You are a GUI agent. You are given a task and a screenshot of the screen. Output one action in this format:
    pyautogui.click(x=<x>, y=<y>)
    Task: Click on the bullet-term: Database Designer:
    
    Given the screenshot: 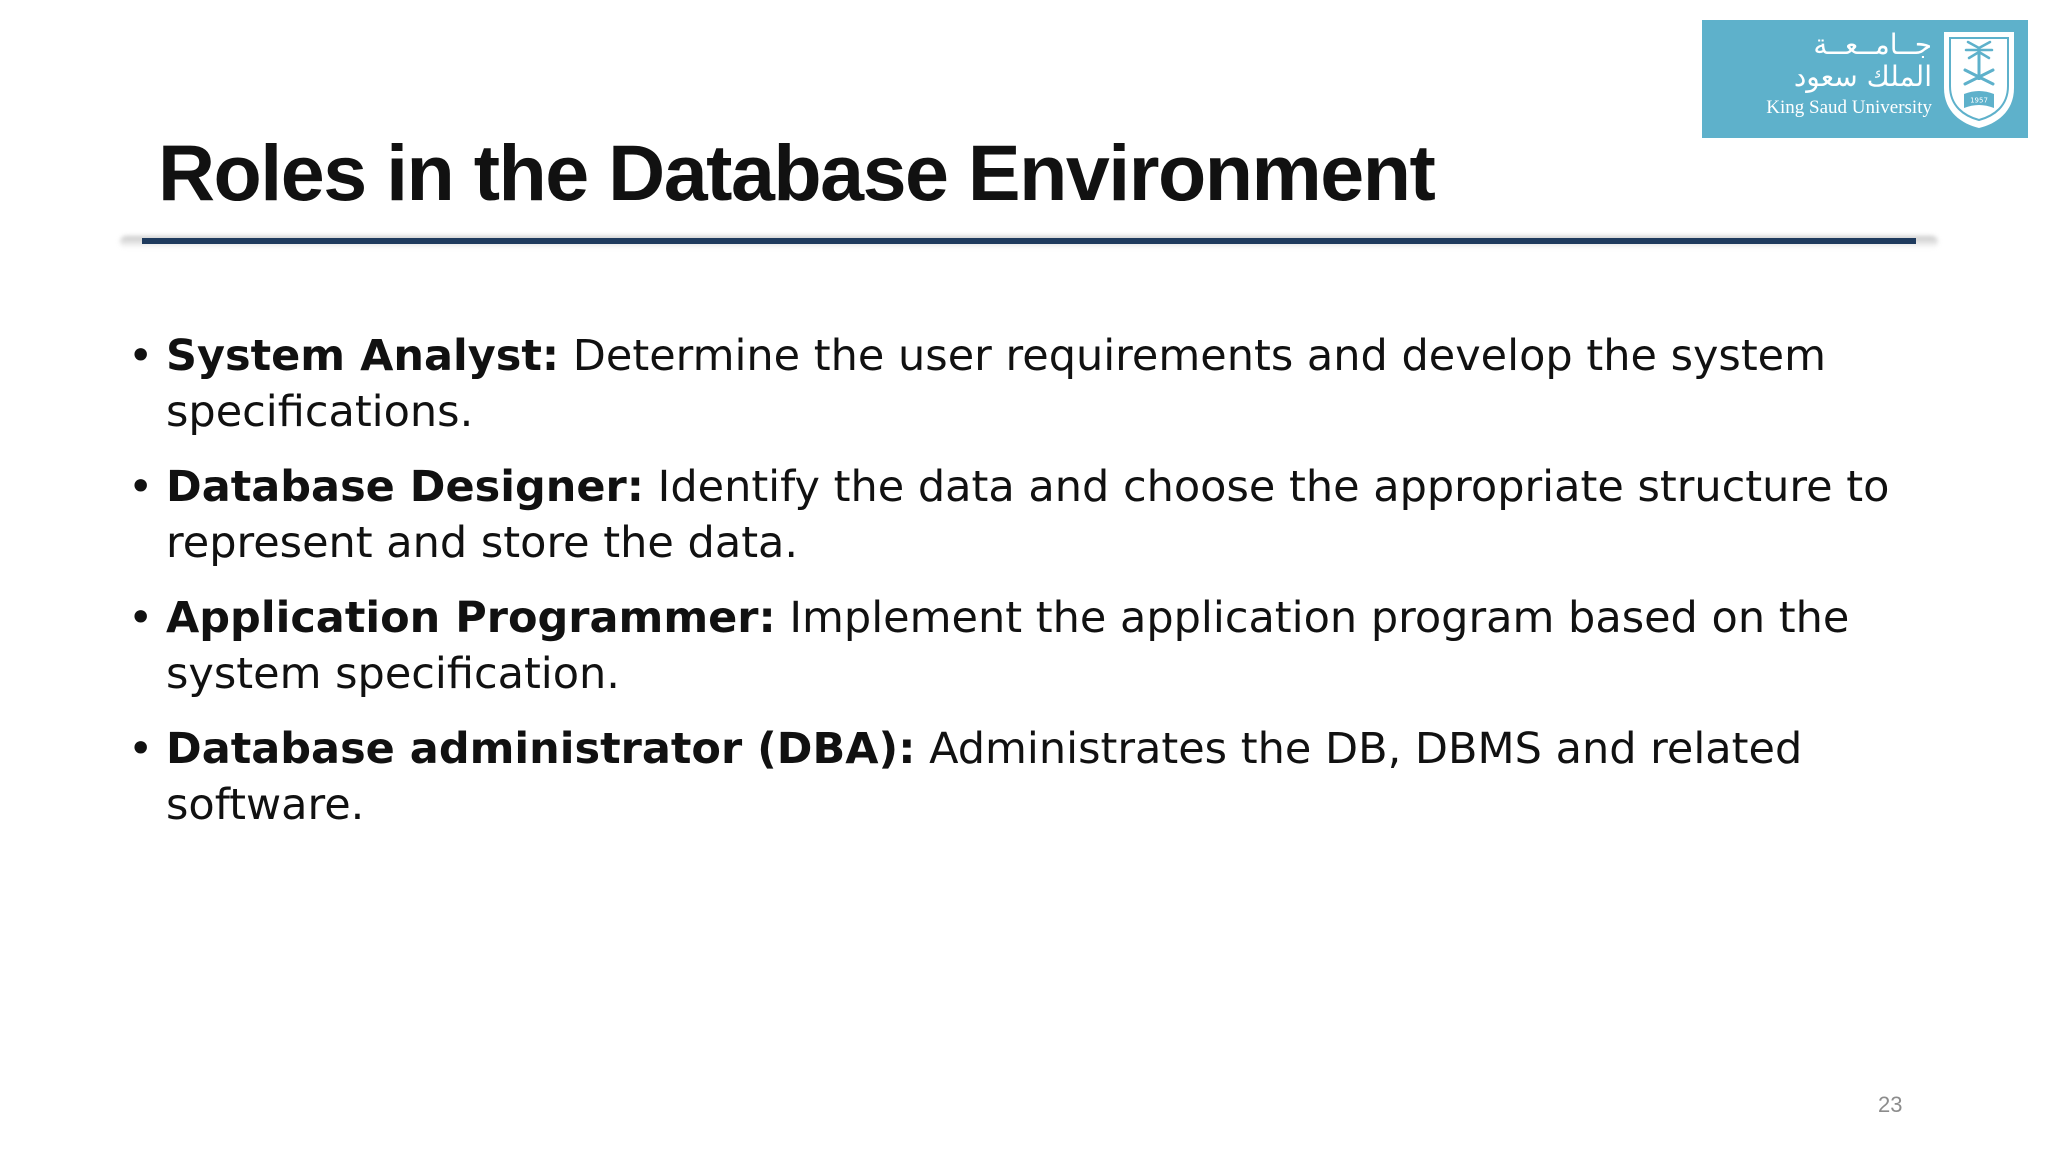 What is the action you would take?
    pyautogui.click(x=405, y=487)
    